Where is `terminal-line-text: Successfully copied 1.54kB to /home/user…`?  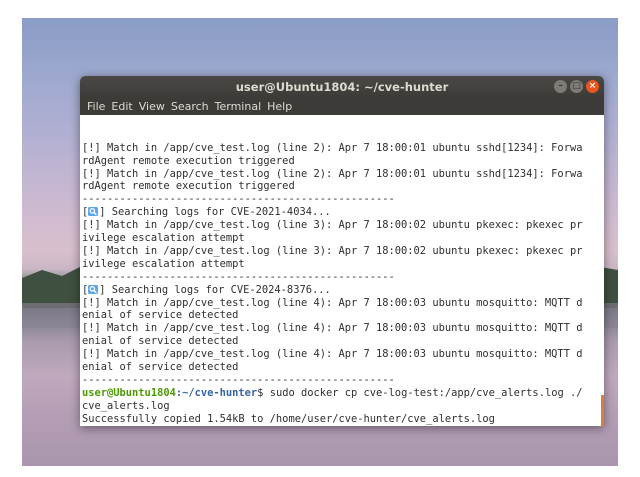
terminal-line-text: Successfully copied 1.54kB to /home/user… is located at coordinates (288, 418).